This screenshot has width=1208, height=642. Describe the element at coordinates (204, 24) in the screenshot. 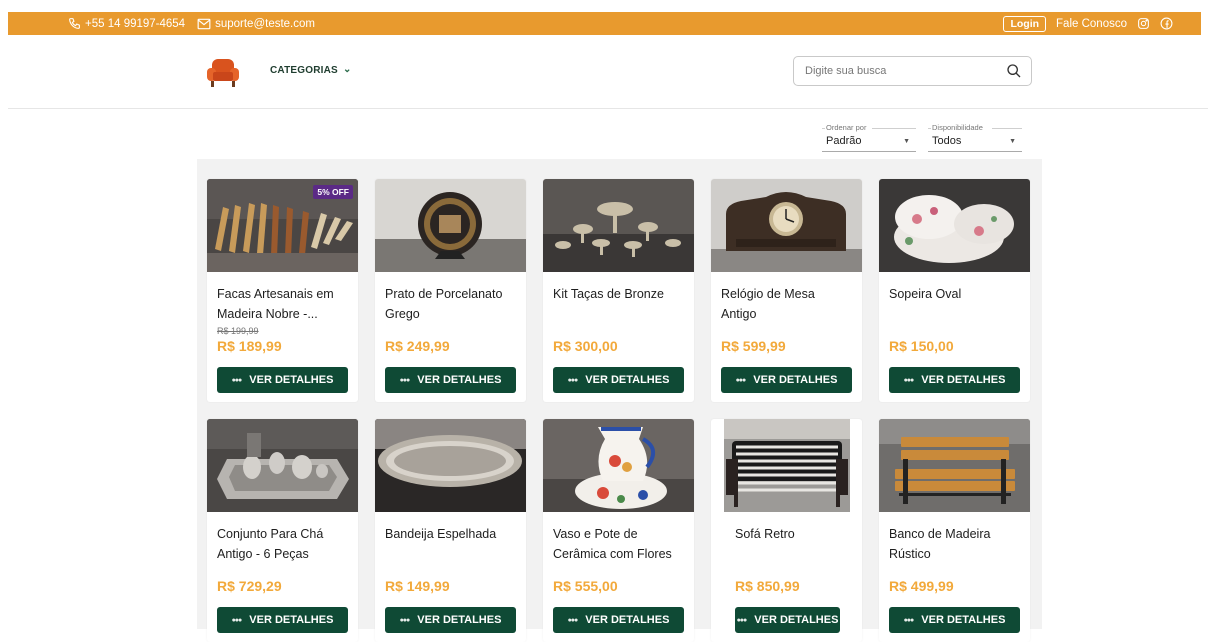

I see `mail-icon` at that location.